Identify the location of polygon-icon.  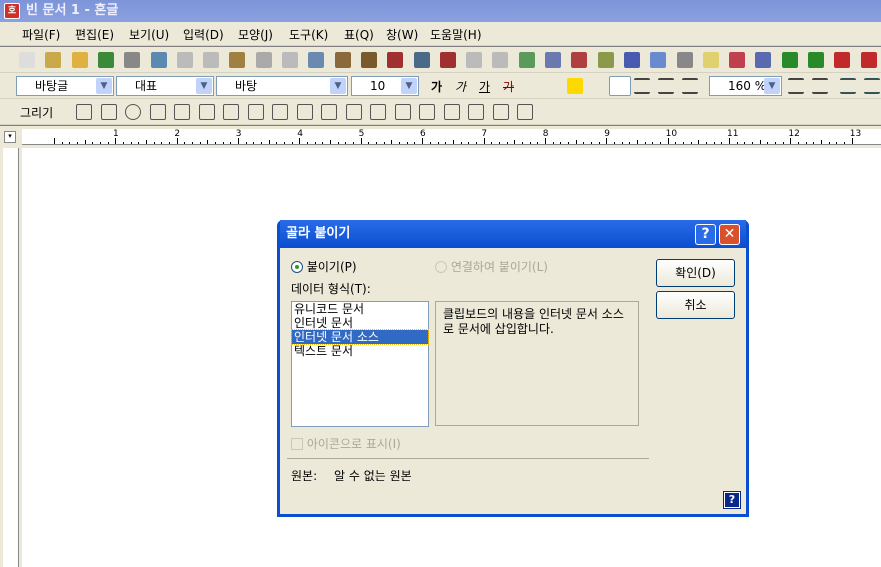
(182, 112).